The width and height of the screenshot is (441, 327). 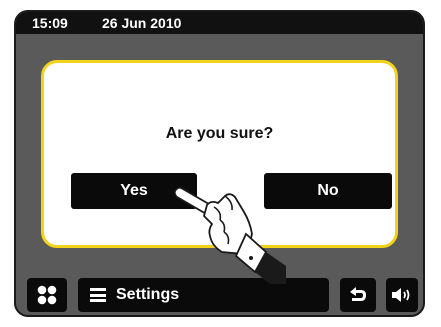 I want to click on volume-icon, so click(x=401, y=295).